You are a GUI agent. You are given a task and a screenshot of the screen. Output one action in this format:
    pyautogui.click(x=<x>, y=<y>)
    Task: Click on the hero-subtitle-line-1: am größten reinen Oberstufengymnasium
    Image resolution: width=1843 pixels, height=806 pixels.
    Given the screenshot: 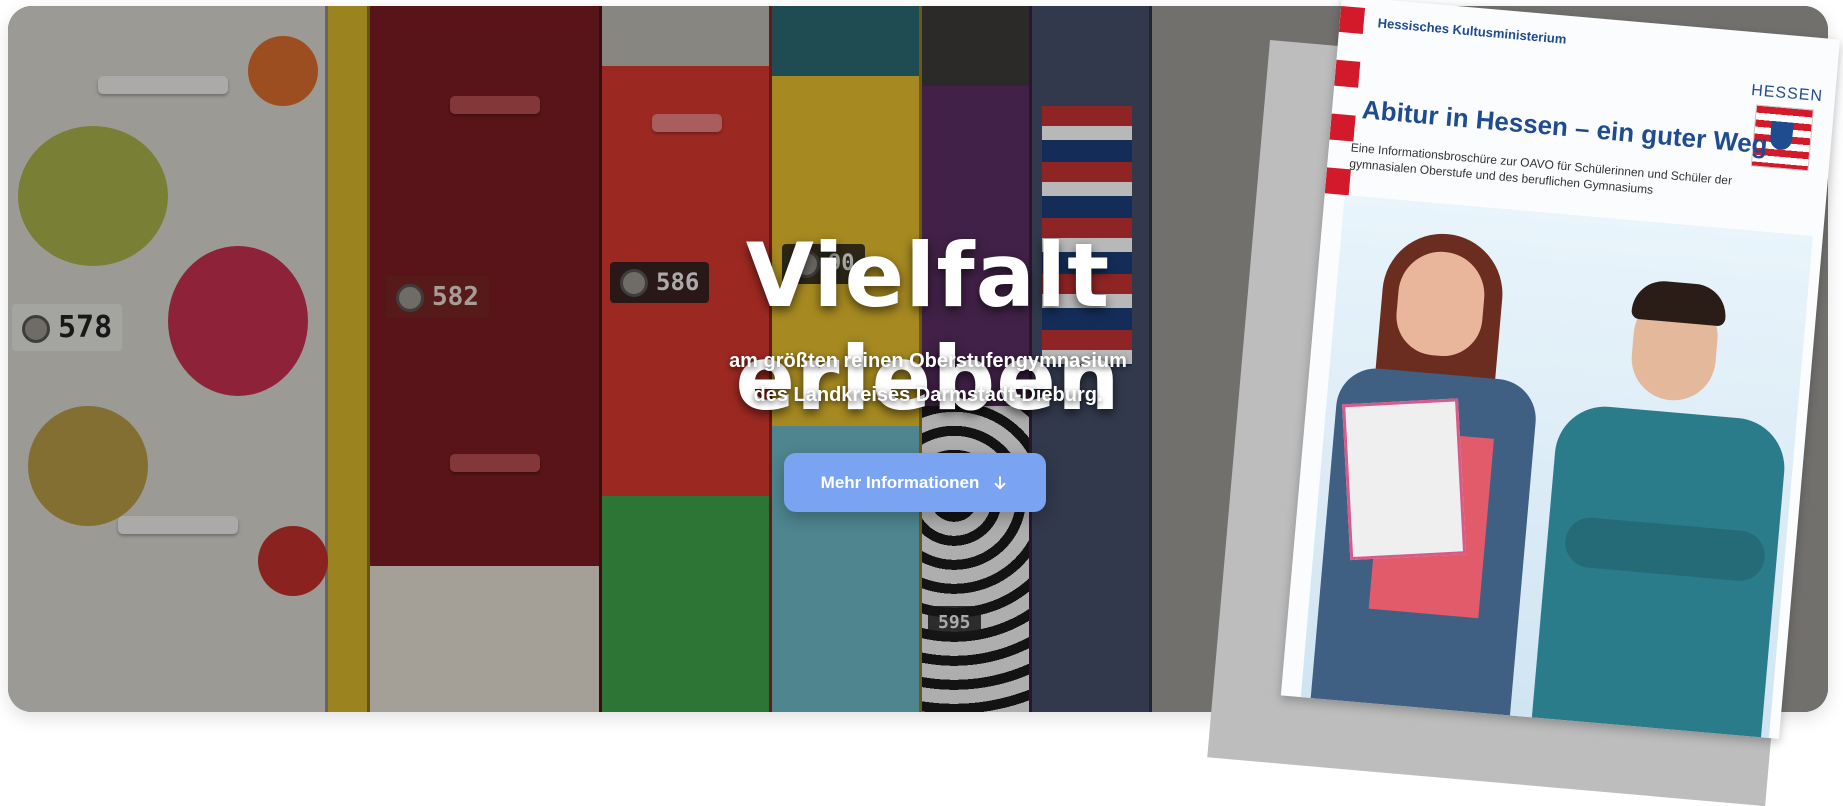 What is the action you would take?
    pyautogui.click(x=928, y=361)
    